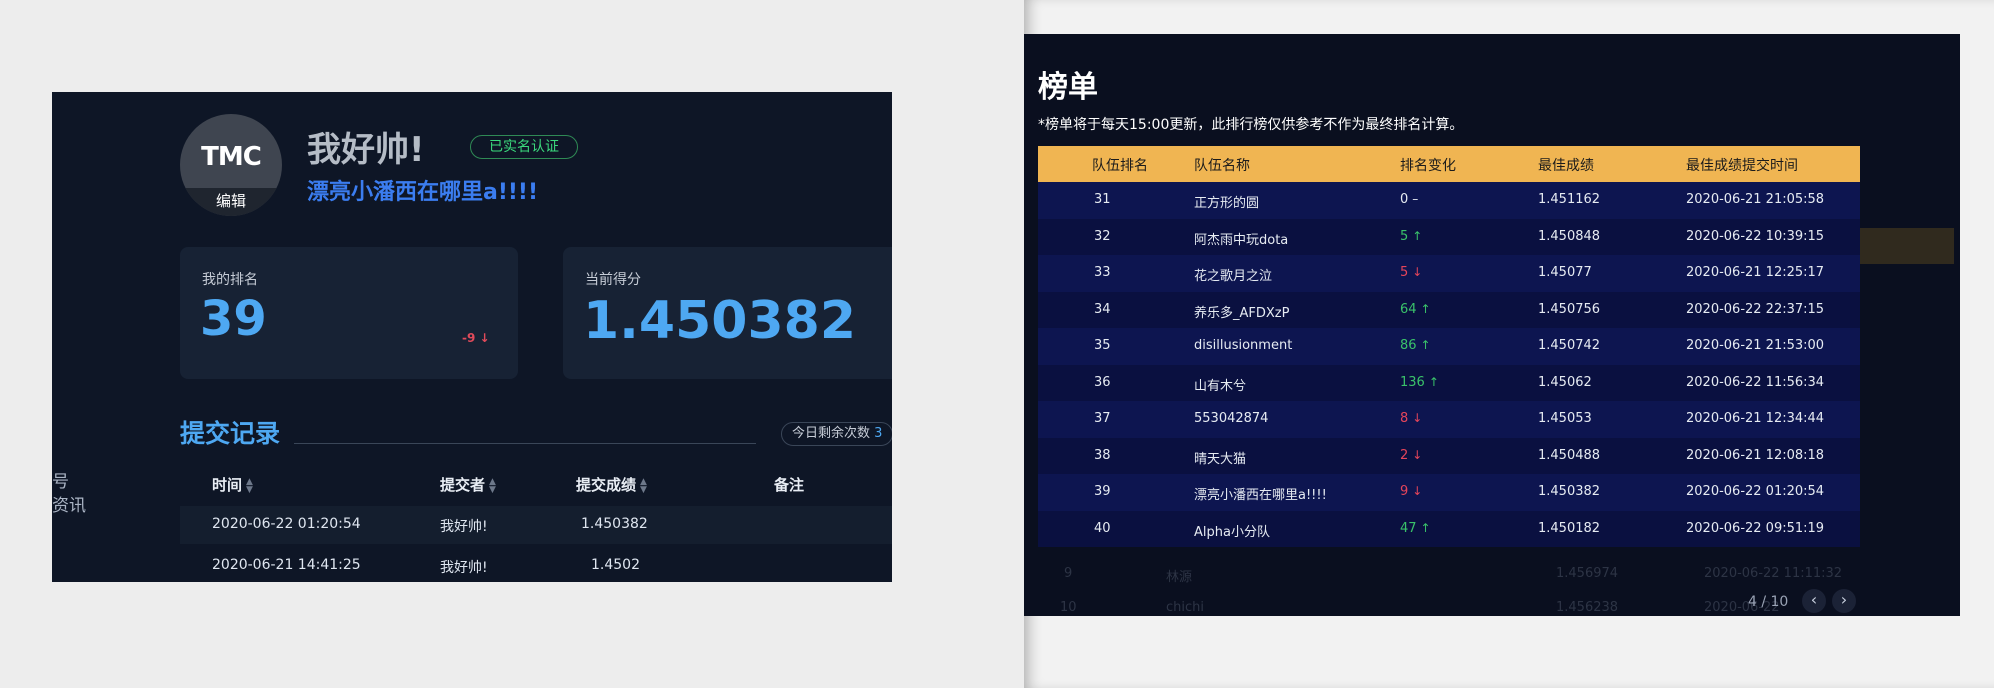 The height and width of the screenshot is (688, 1994). I want to click on leaderboard-row: 38 晴天大猫 1.450488 2020-06-21 12:08:18 2 ↓, so click(1449, 455).